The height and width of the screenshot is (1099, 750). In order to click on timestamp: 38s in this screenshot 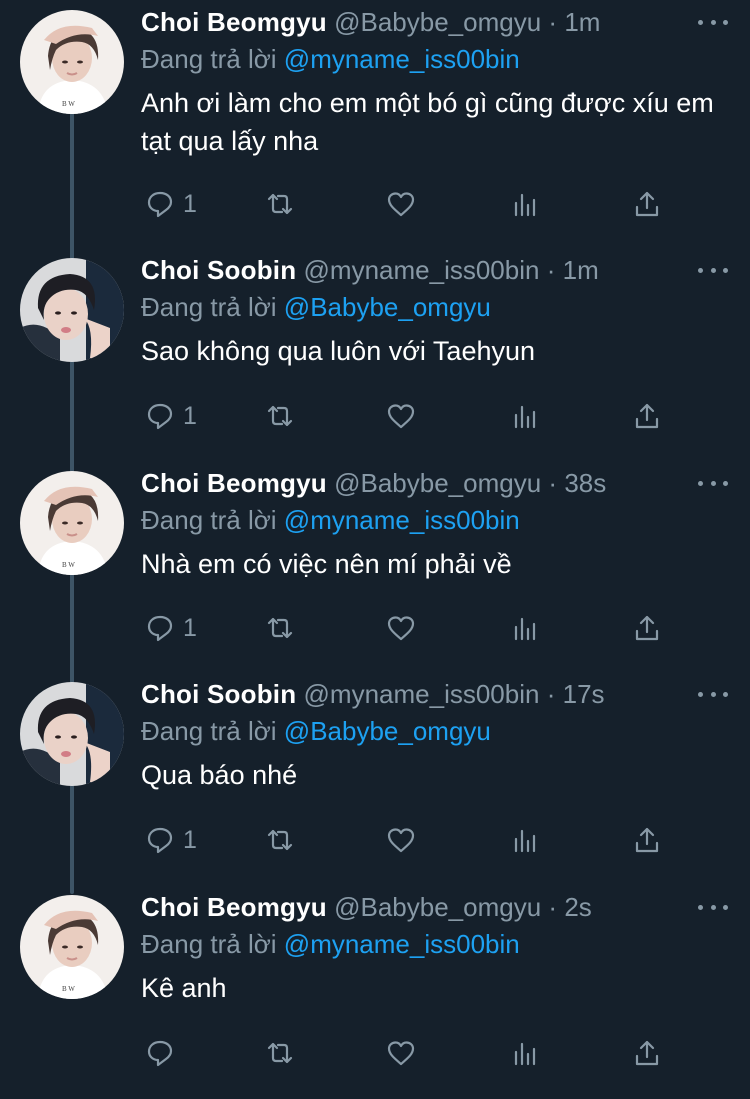, I will do `click(585, 483)`.